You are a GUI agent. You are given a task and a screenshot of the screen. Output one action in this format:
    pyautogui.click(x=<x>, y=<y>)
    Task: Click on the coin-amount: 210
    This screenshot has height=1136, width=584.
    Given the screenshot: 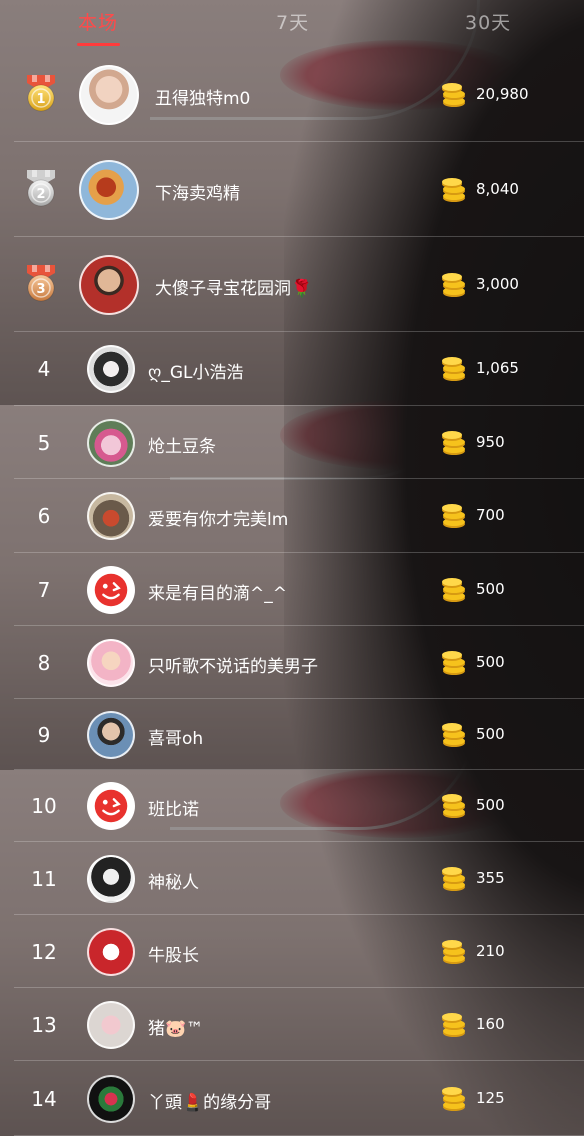 What is the action you would take?
    pyautogui.click(x=490, y=950)
    